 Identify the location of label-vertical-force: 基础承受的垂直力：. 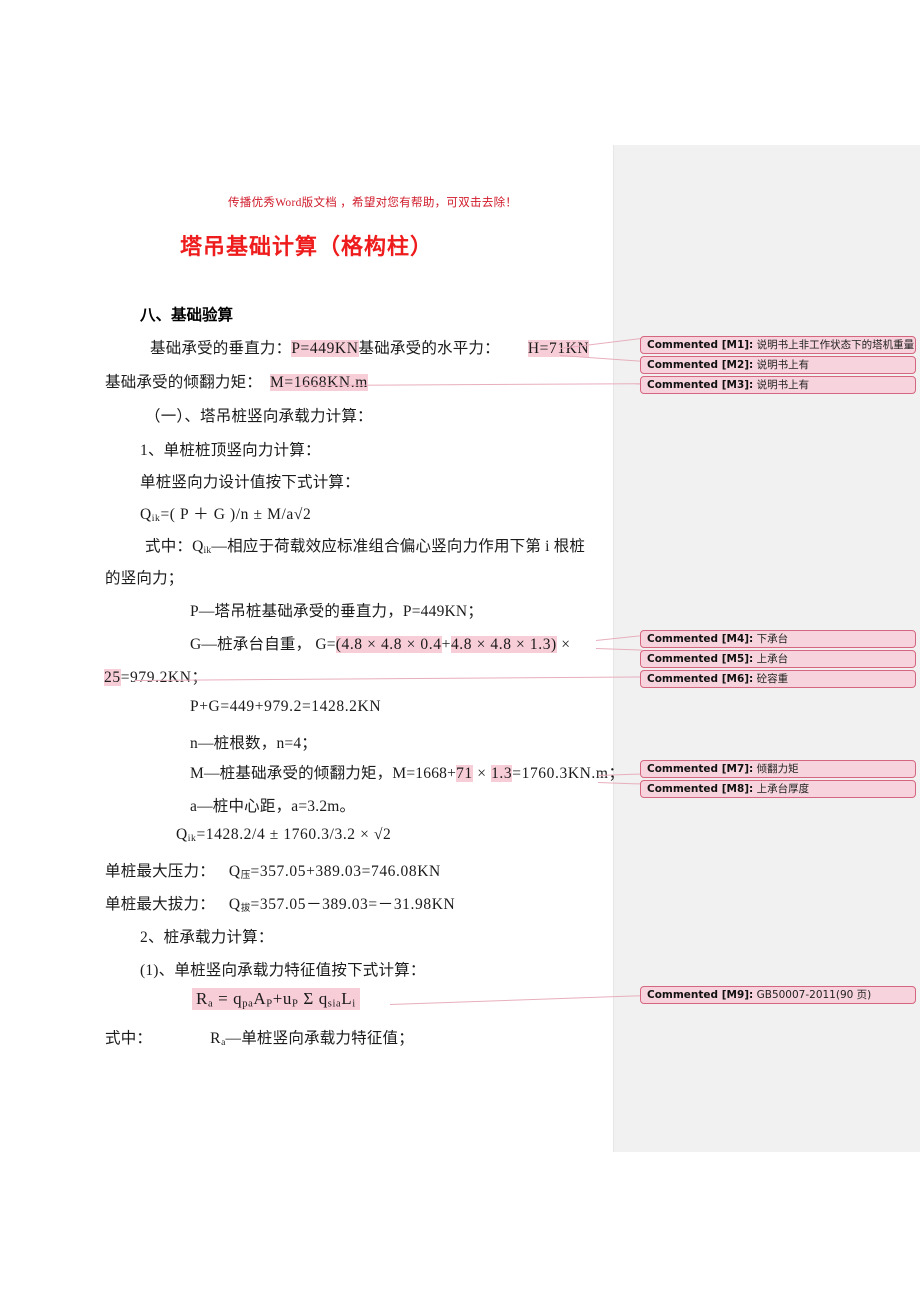
(221, 348).